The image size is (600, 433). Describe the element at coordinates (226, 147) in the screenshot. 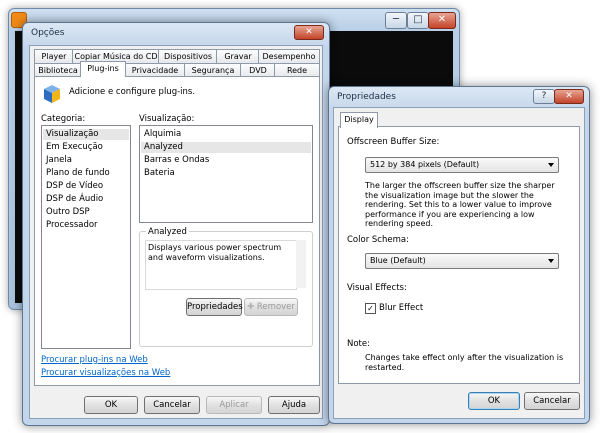

I see `visualization-item: Analyzed` at that location.